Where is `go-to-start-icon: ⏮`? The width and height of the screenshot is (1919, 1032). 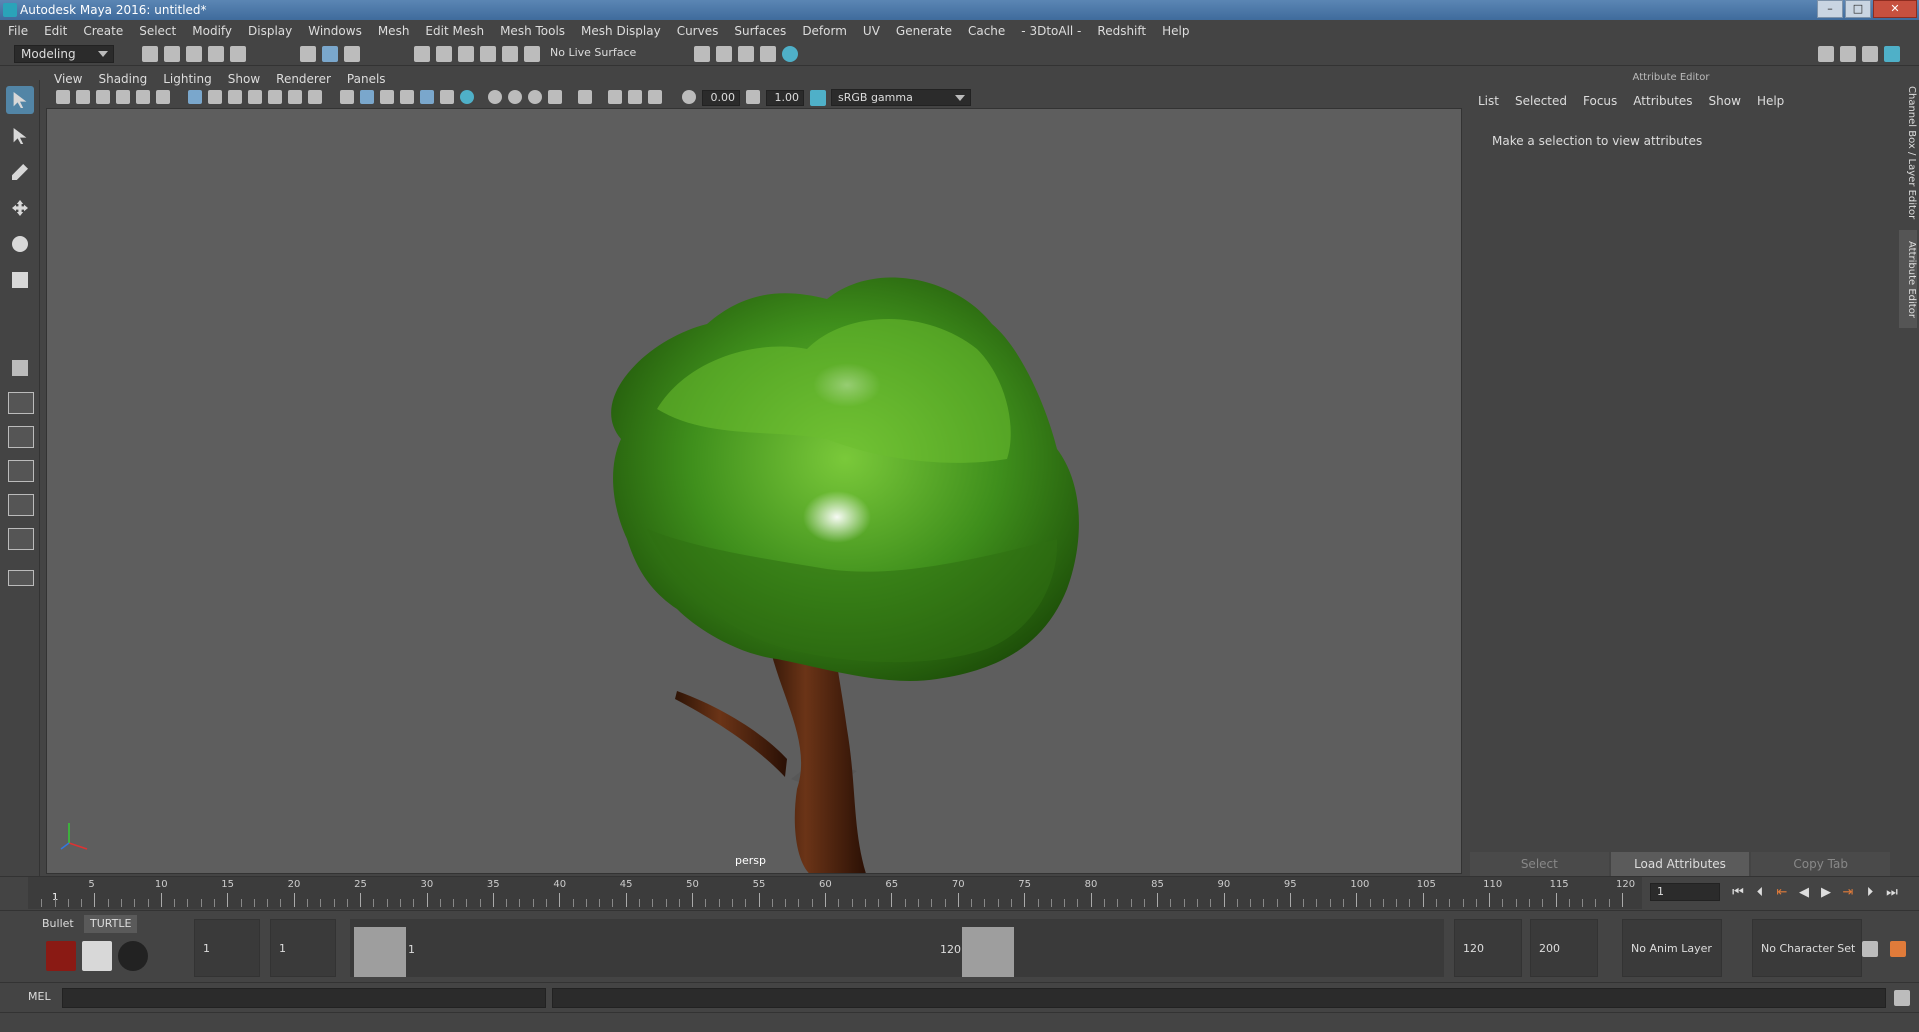 go-to-start-icon: ⏮ is located at coordinates (1738, 893).